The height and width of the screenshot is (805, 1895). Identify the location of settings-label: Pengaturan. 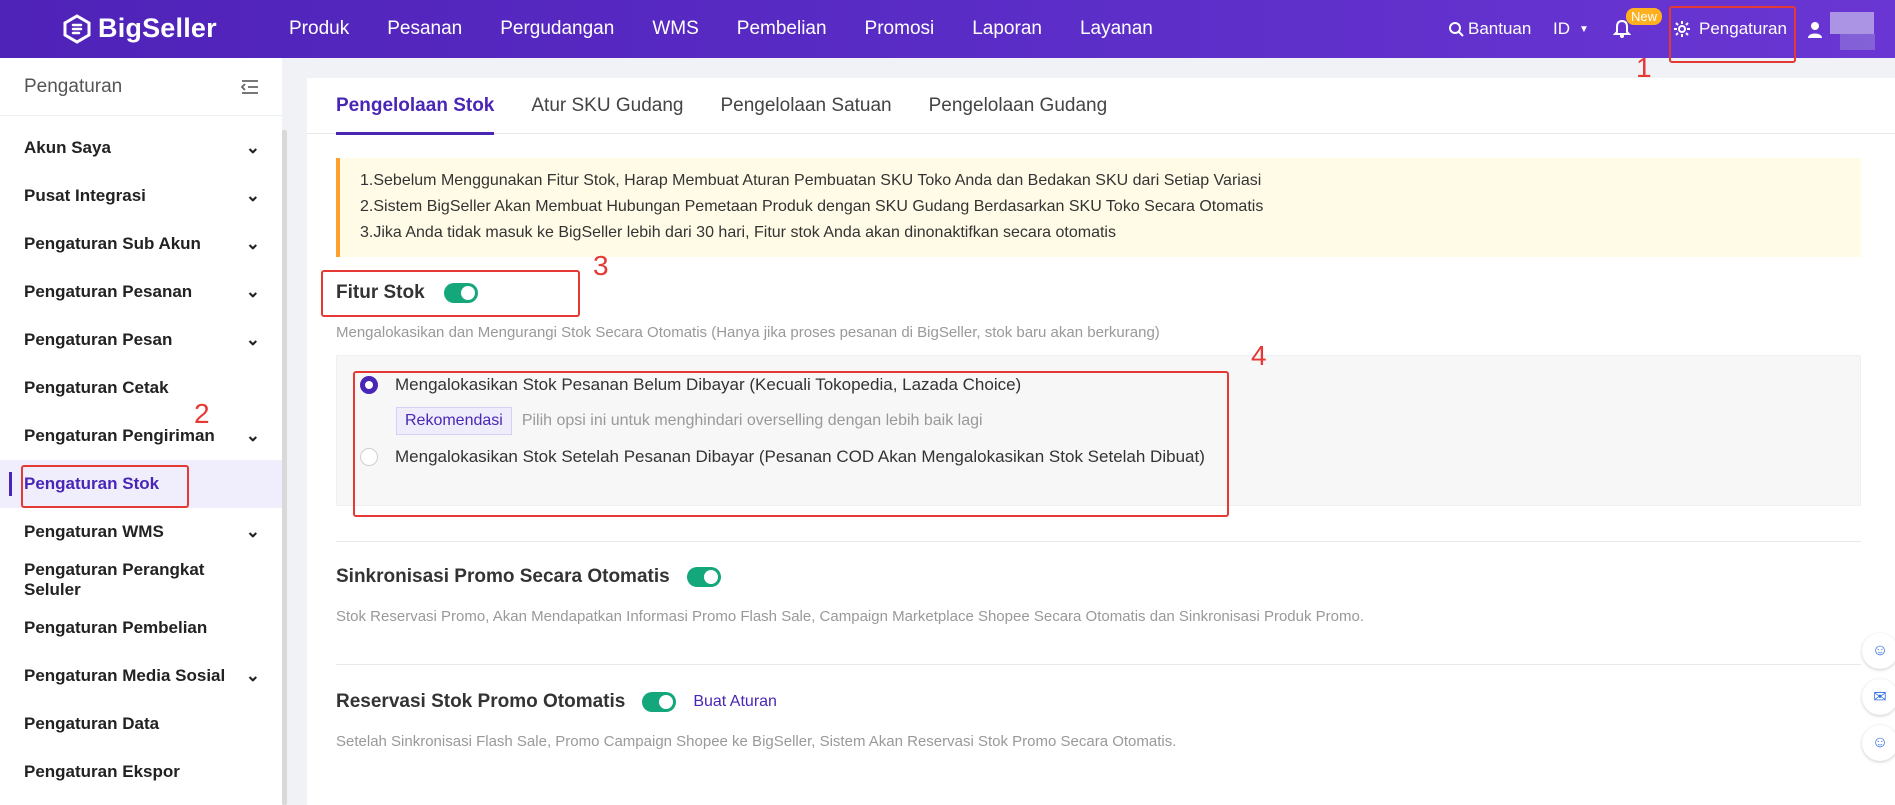
(1743, 28).